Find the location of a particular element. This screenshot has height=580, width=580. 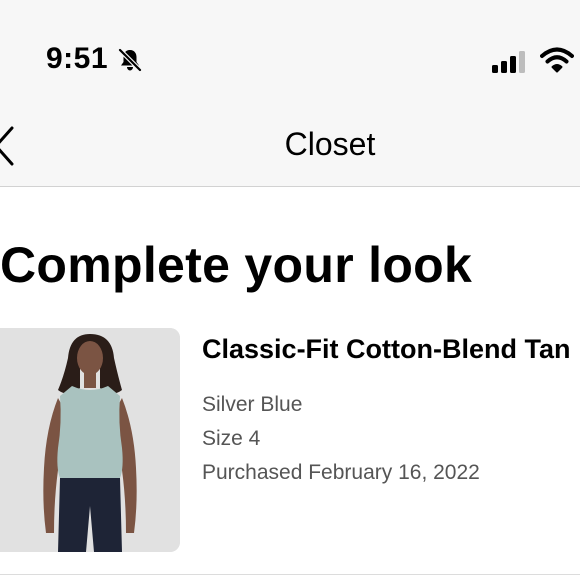

divider is located at coordinates (290, 574).